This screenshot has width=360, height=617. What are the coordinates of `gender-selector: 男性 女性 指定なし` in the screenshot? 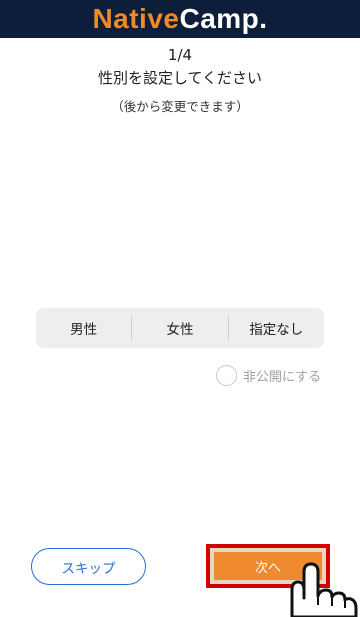 It's located at (180, 328).